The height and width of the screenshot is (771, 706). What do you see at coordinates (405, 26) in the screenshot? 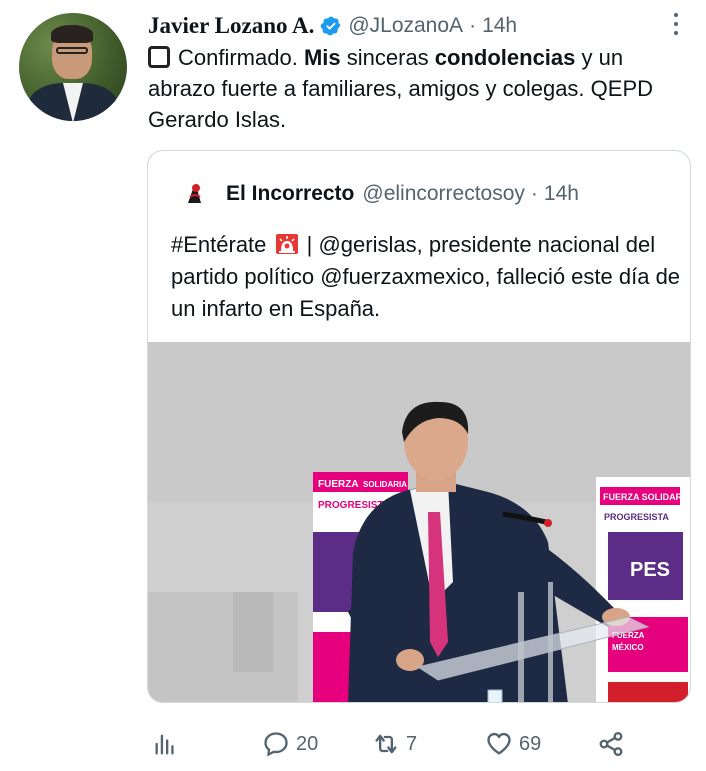
I see `author-handle: @JLozanoA` at bounding box center [405, 26].